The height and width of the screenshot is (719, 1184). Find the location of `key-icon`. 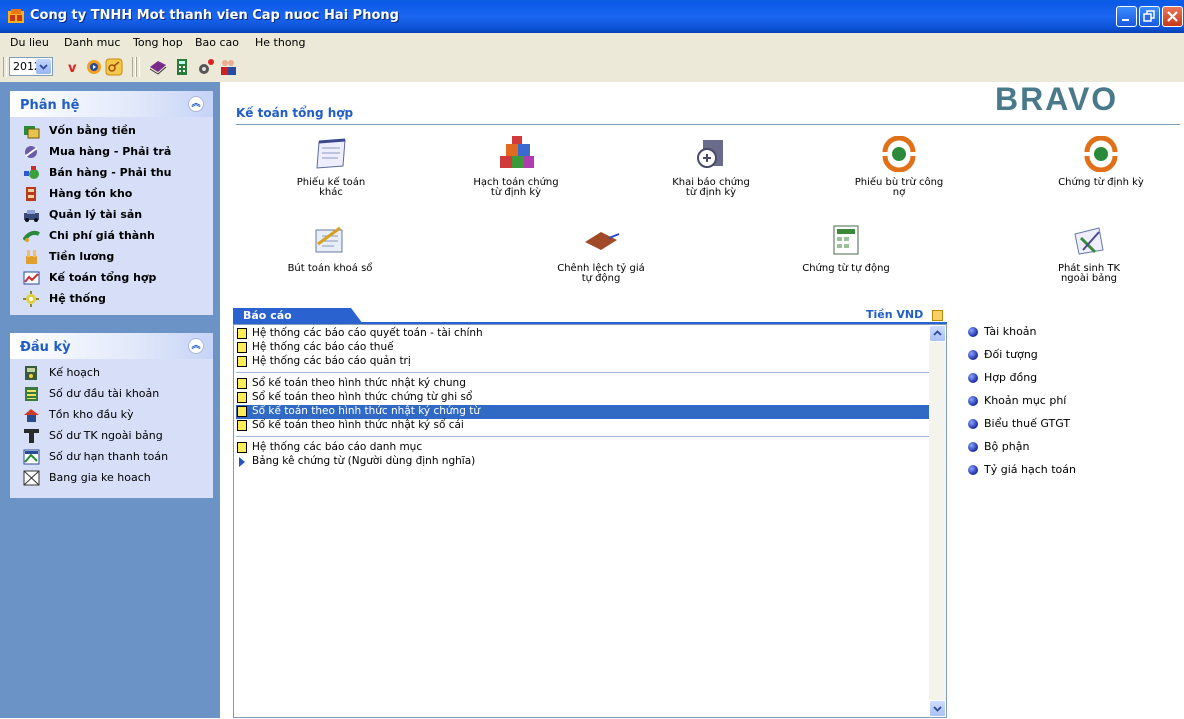

key-icon is located at coordinates (114, 67).